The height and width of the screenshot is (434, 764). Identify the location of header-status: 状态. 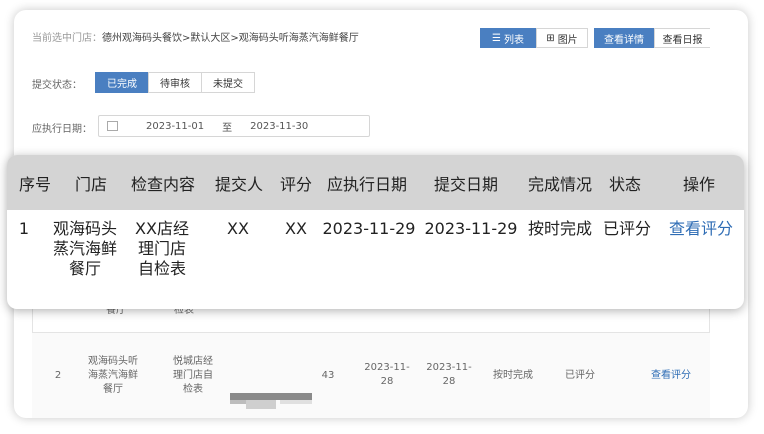
(625, 184).